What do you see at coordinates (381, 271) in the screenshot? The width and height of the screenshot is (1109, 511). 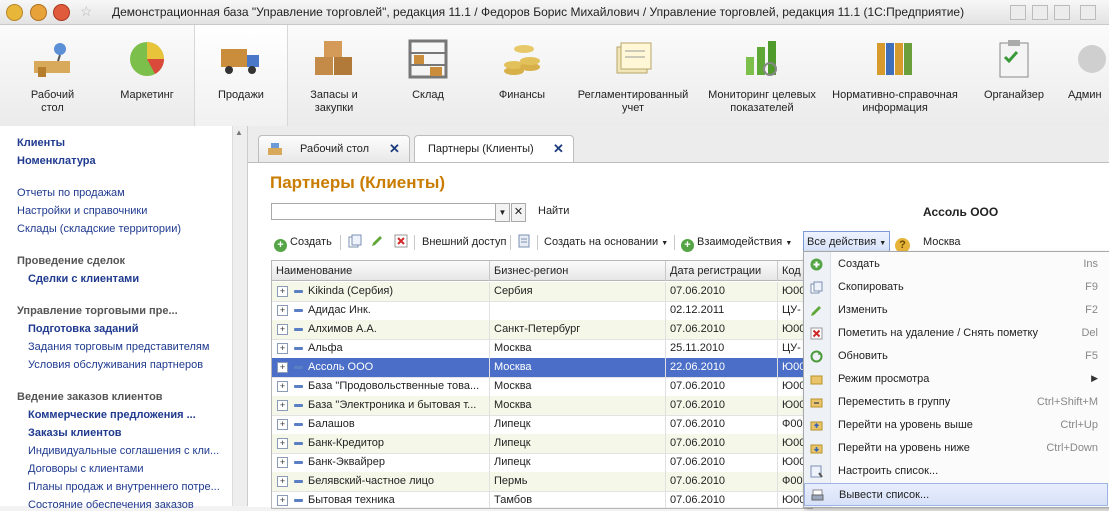 I see `column-header-name: Наименование` at bounding box center [381, 271].